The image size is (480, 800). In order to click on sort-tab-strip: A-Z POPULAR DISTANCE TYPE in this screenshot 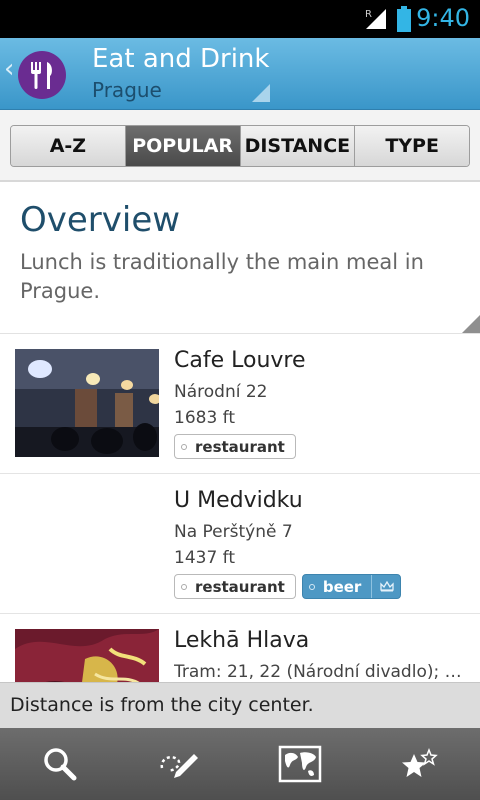, I will do `click(240, 146)`.